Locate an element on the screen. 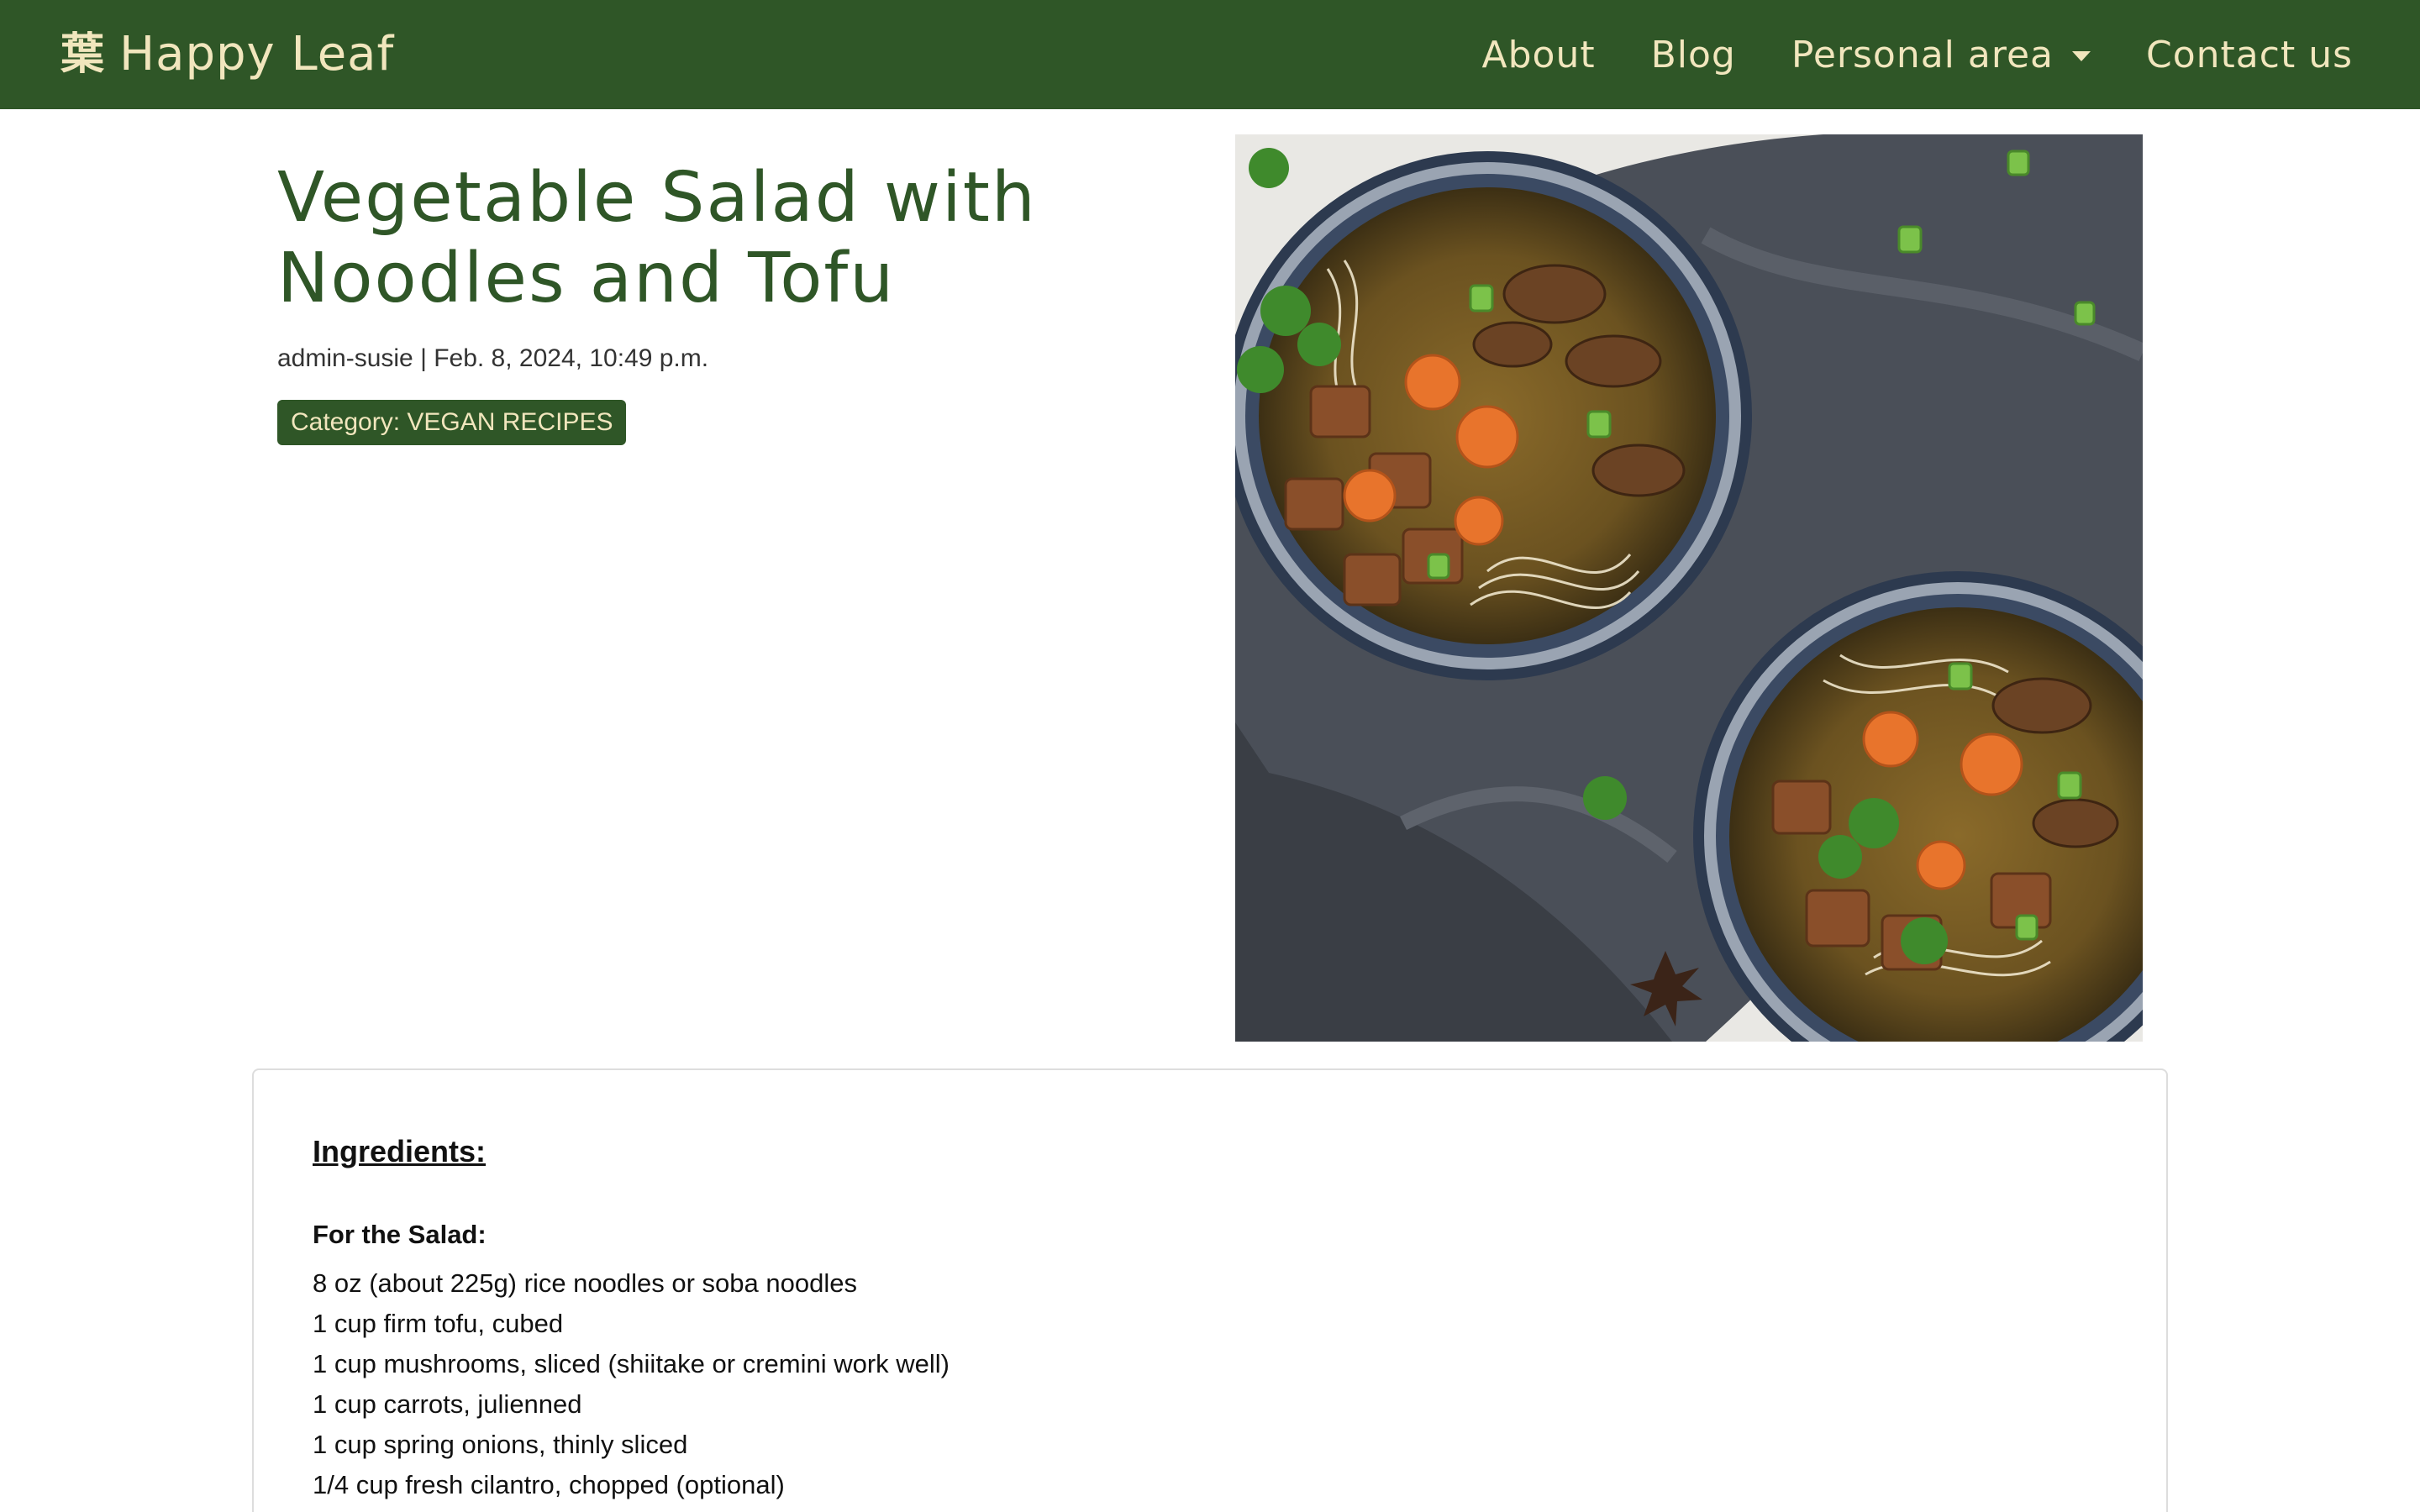 The width and height of the screenshot is (2420, 1512). ingredients-heading: Ingredients: is located at coordinates (400, 1151).